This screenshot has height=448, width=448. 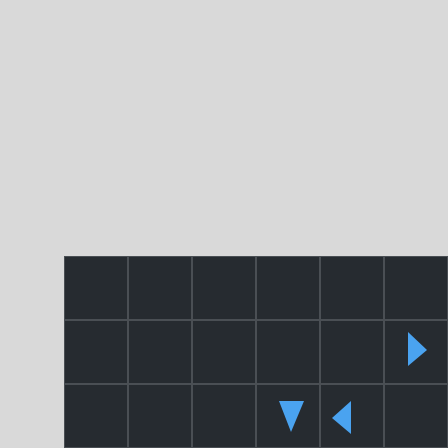 I want to click on arrow-right-icon, so click(x=416, y=353).